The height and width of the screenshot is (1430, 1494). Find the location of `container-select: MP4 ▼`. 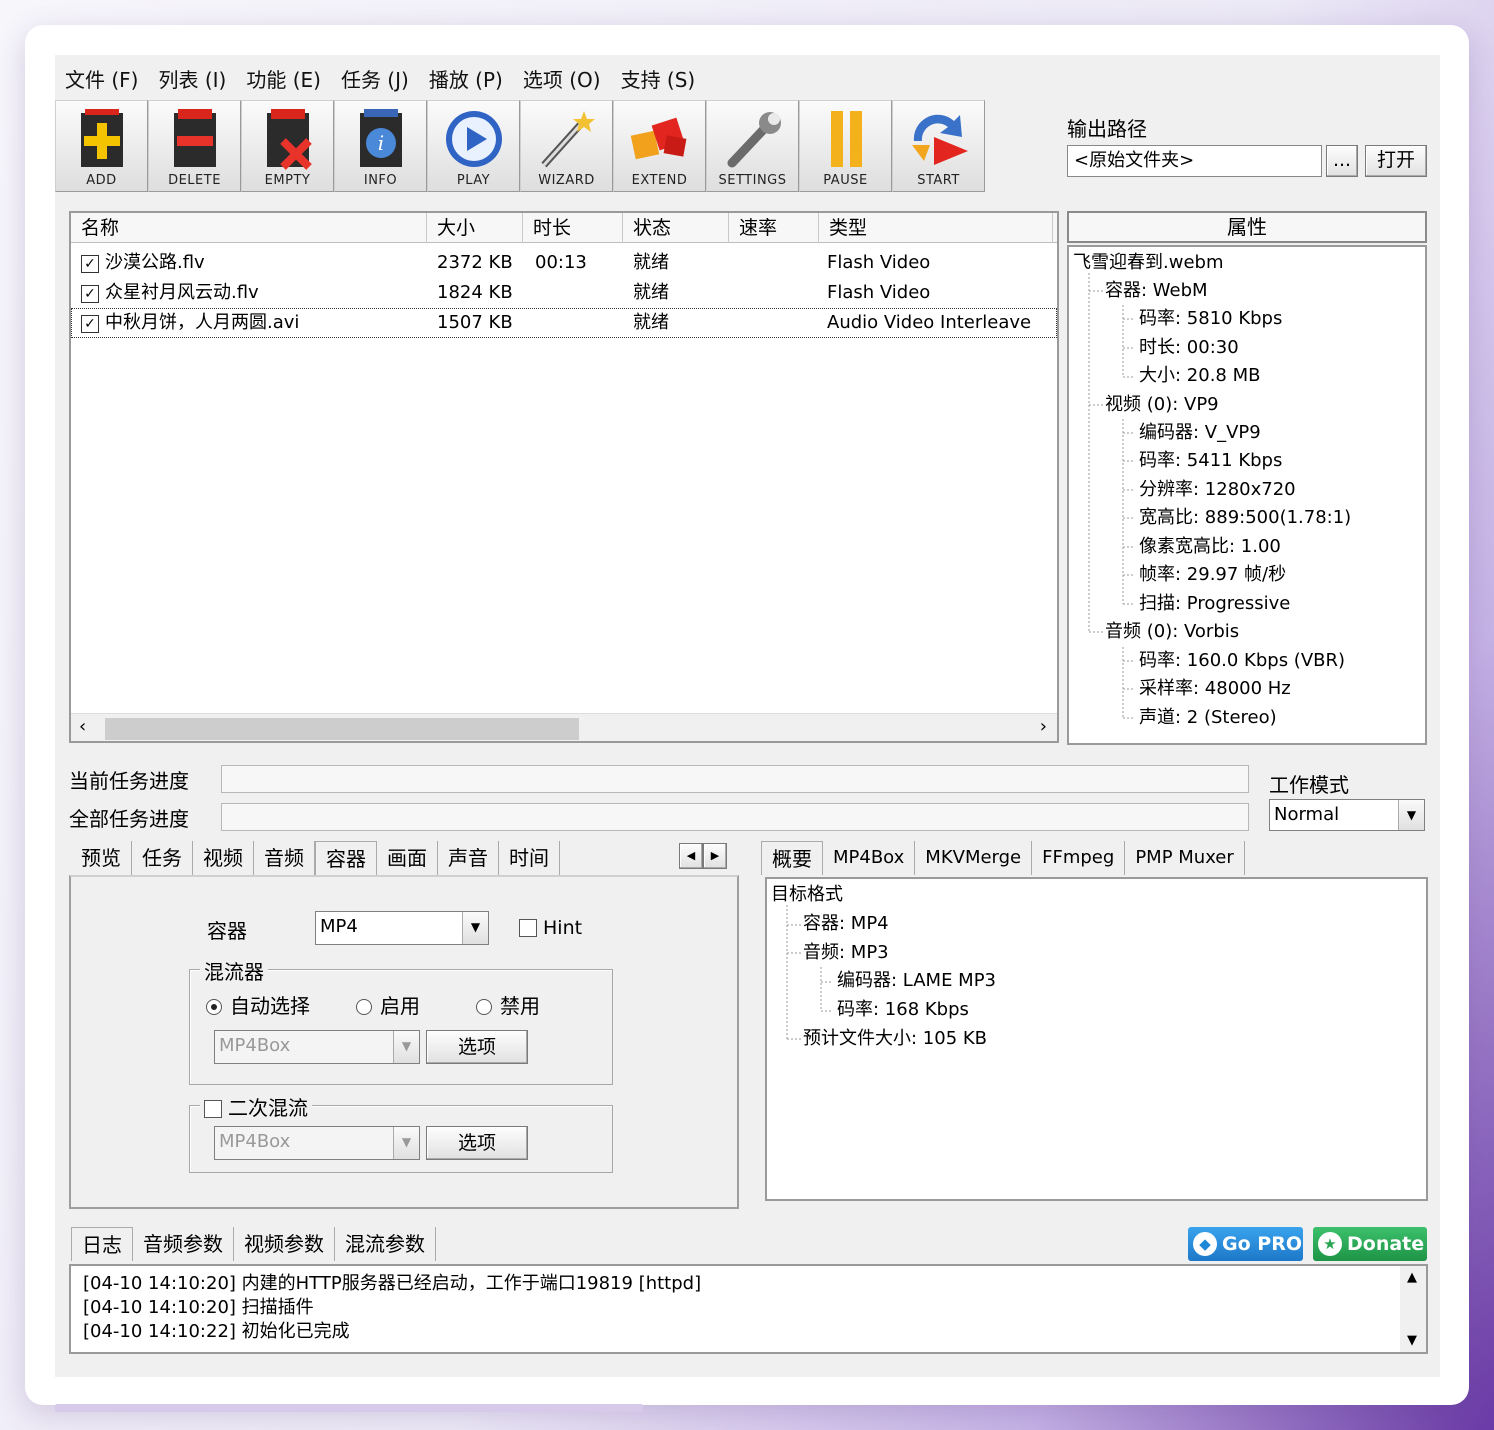

container-select: MP4 ▼ is located at coordinates (402, 928).